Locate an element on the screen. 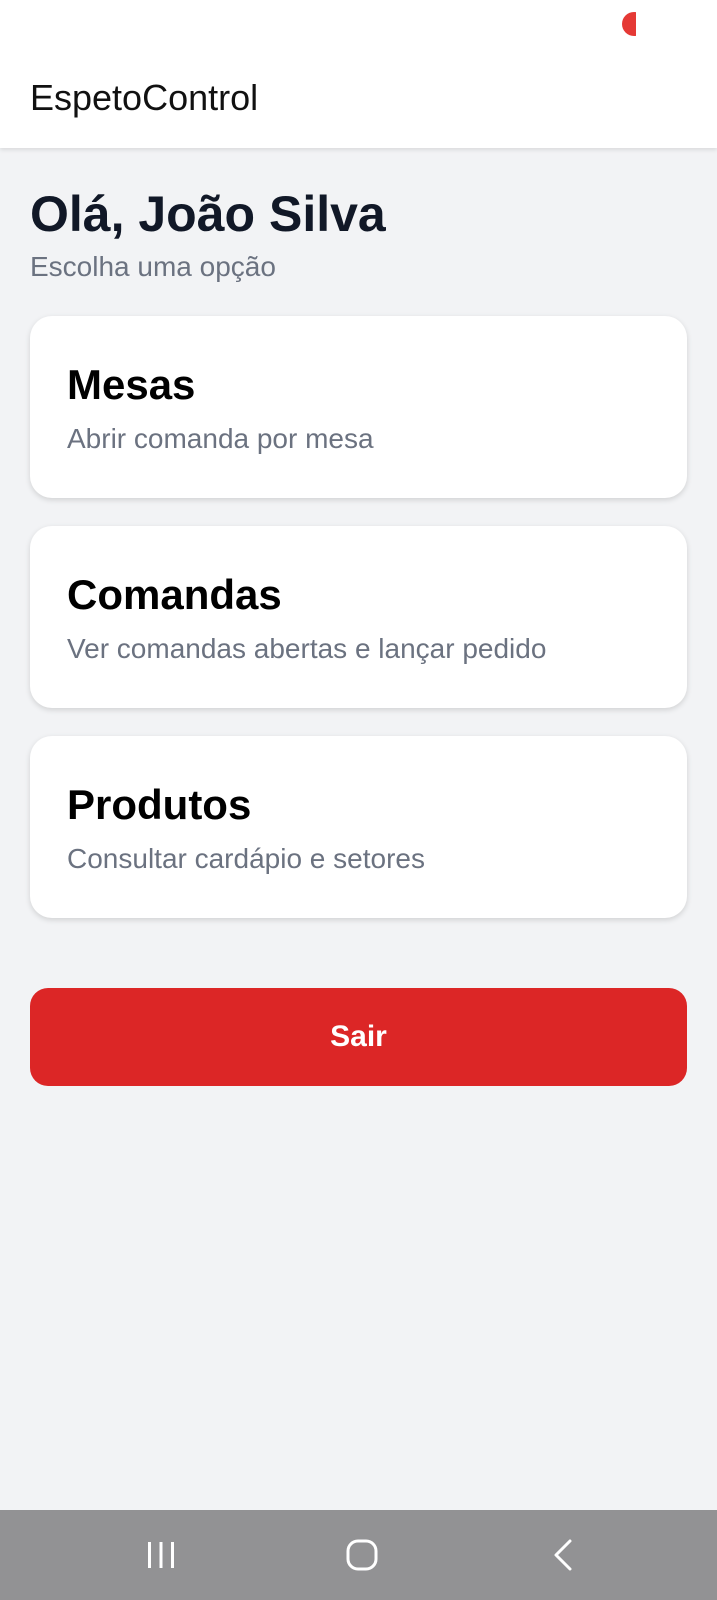  app-bar: EspetoControl is located at coordinates (358, 74).